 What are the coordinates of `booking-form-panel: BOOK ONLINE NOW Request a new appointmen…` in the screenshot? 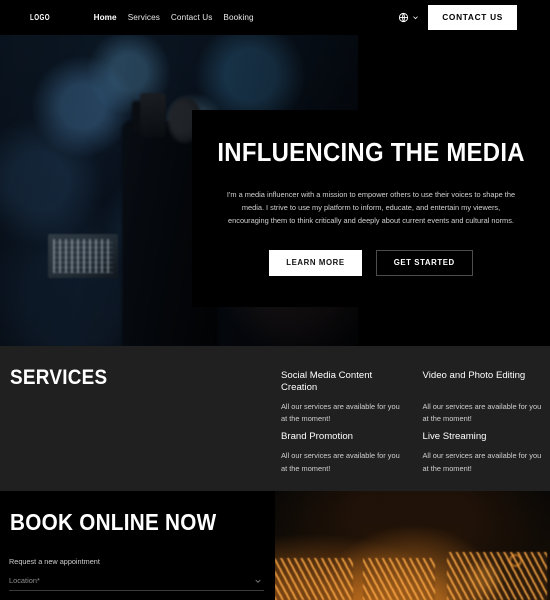 It's located at (137, 545).